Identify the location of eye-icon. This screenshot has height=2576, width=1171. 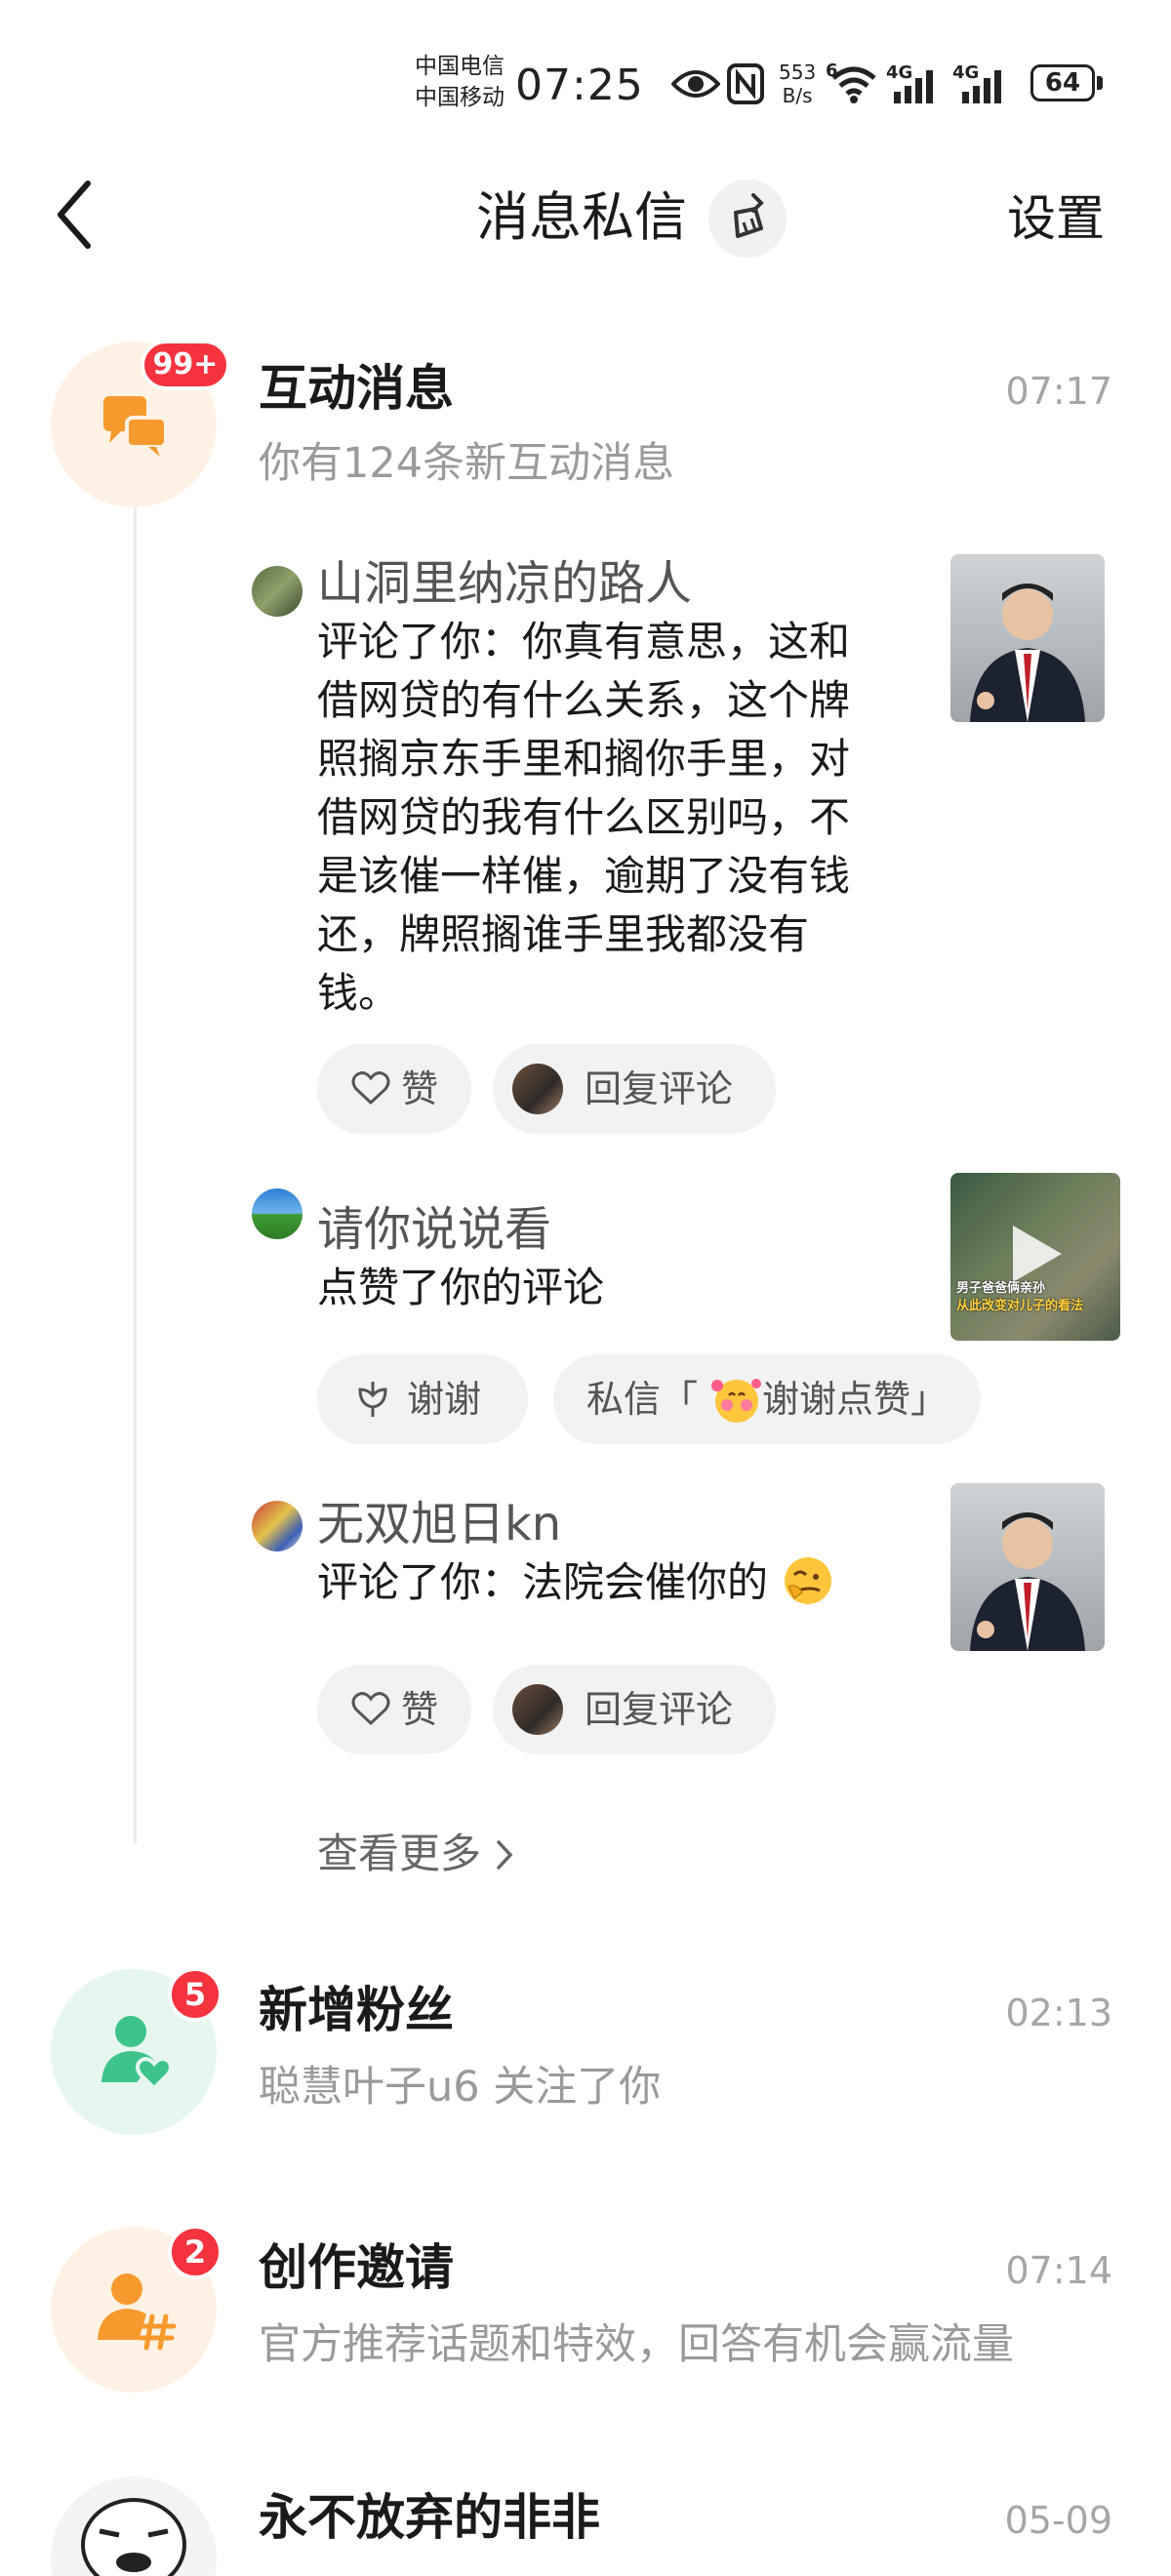
(695, 84).